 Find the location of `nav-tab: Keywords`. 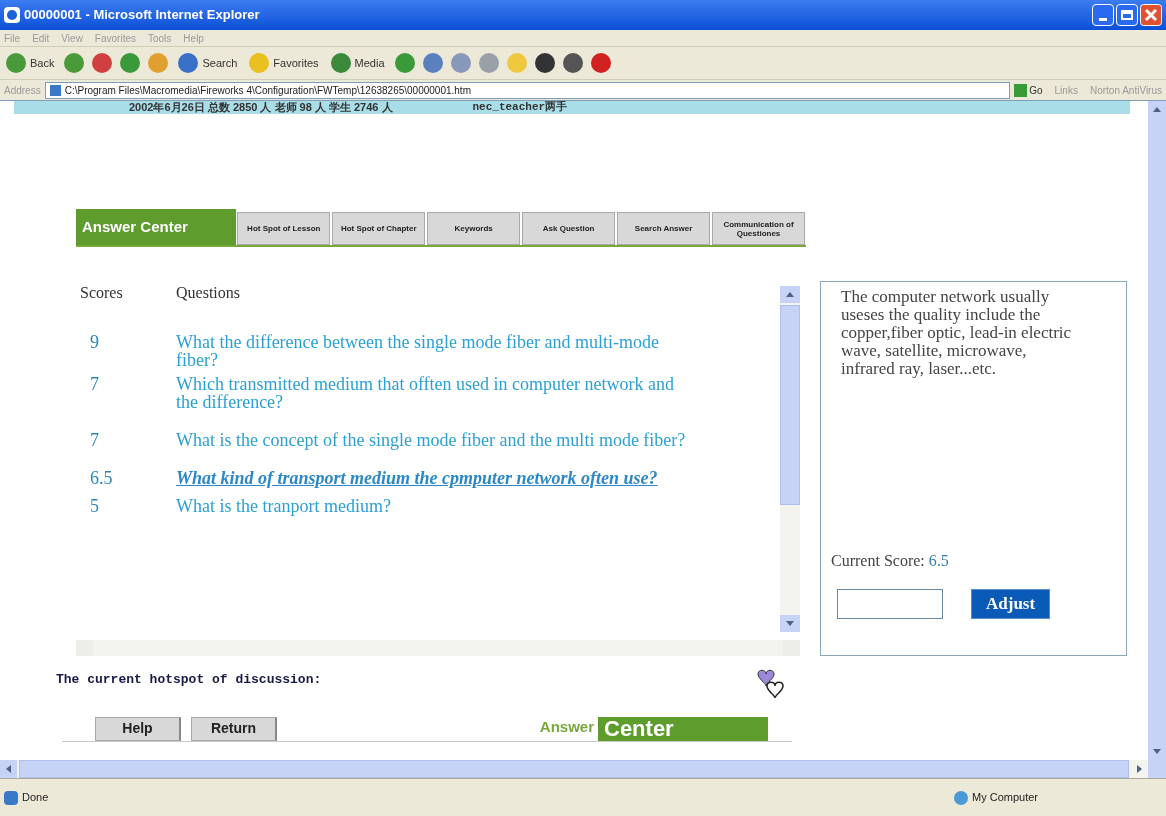

nav-tab: Keywords is located at coordinates (474, 228).